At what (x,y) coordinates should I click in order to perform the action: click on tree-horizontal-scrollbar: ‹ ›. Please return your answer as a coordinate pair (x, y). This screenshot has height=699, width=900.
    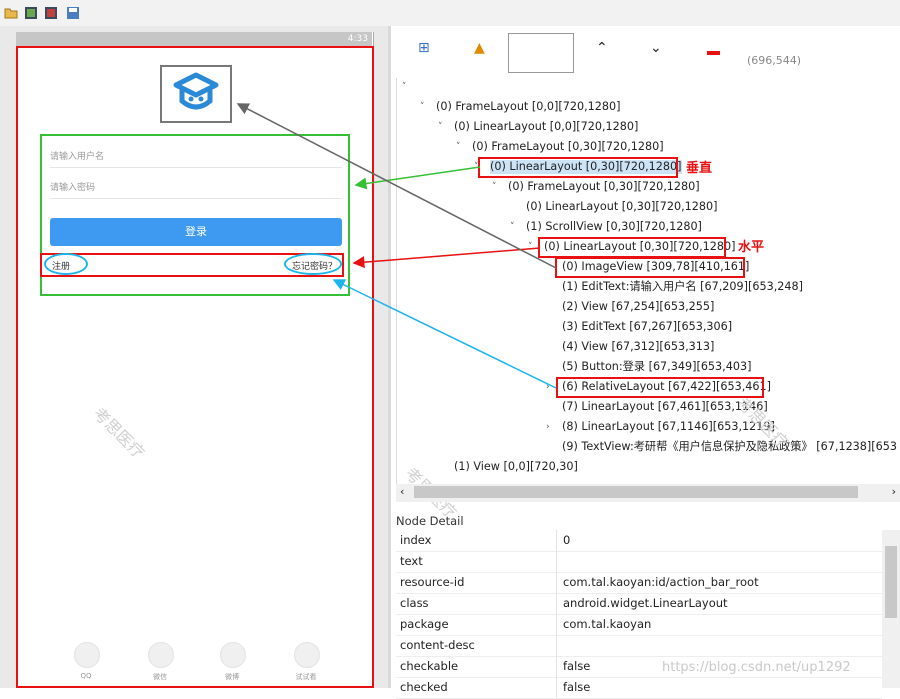
    Looking at the image, I should click on (648, 493).